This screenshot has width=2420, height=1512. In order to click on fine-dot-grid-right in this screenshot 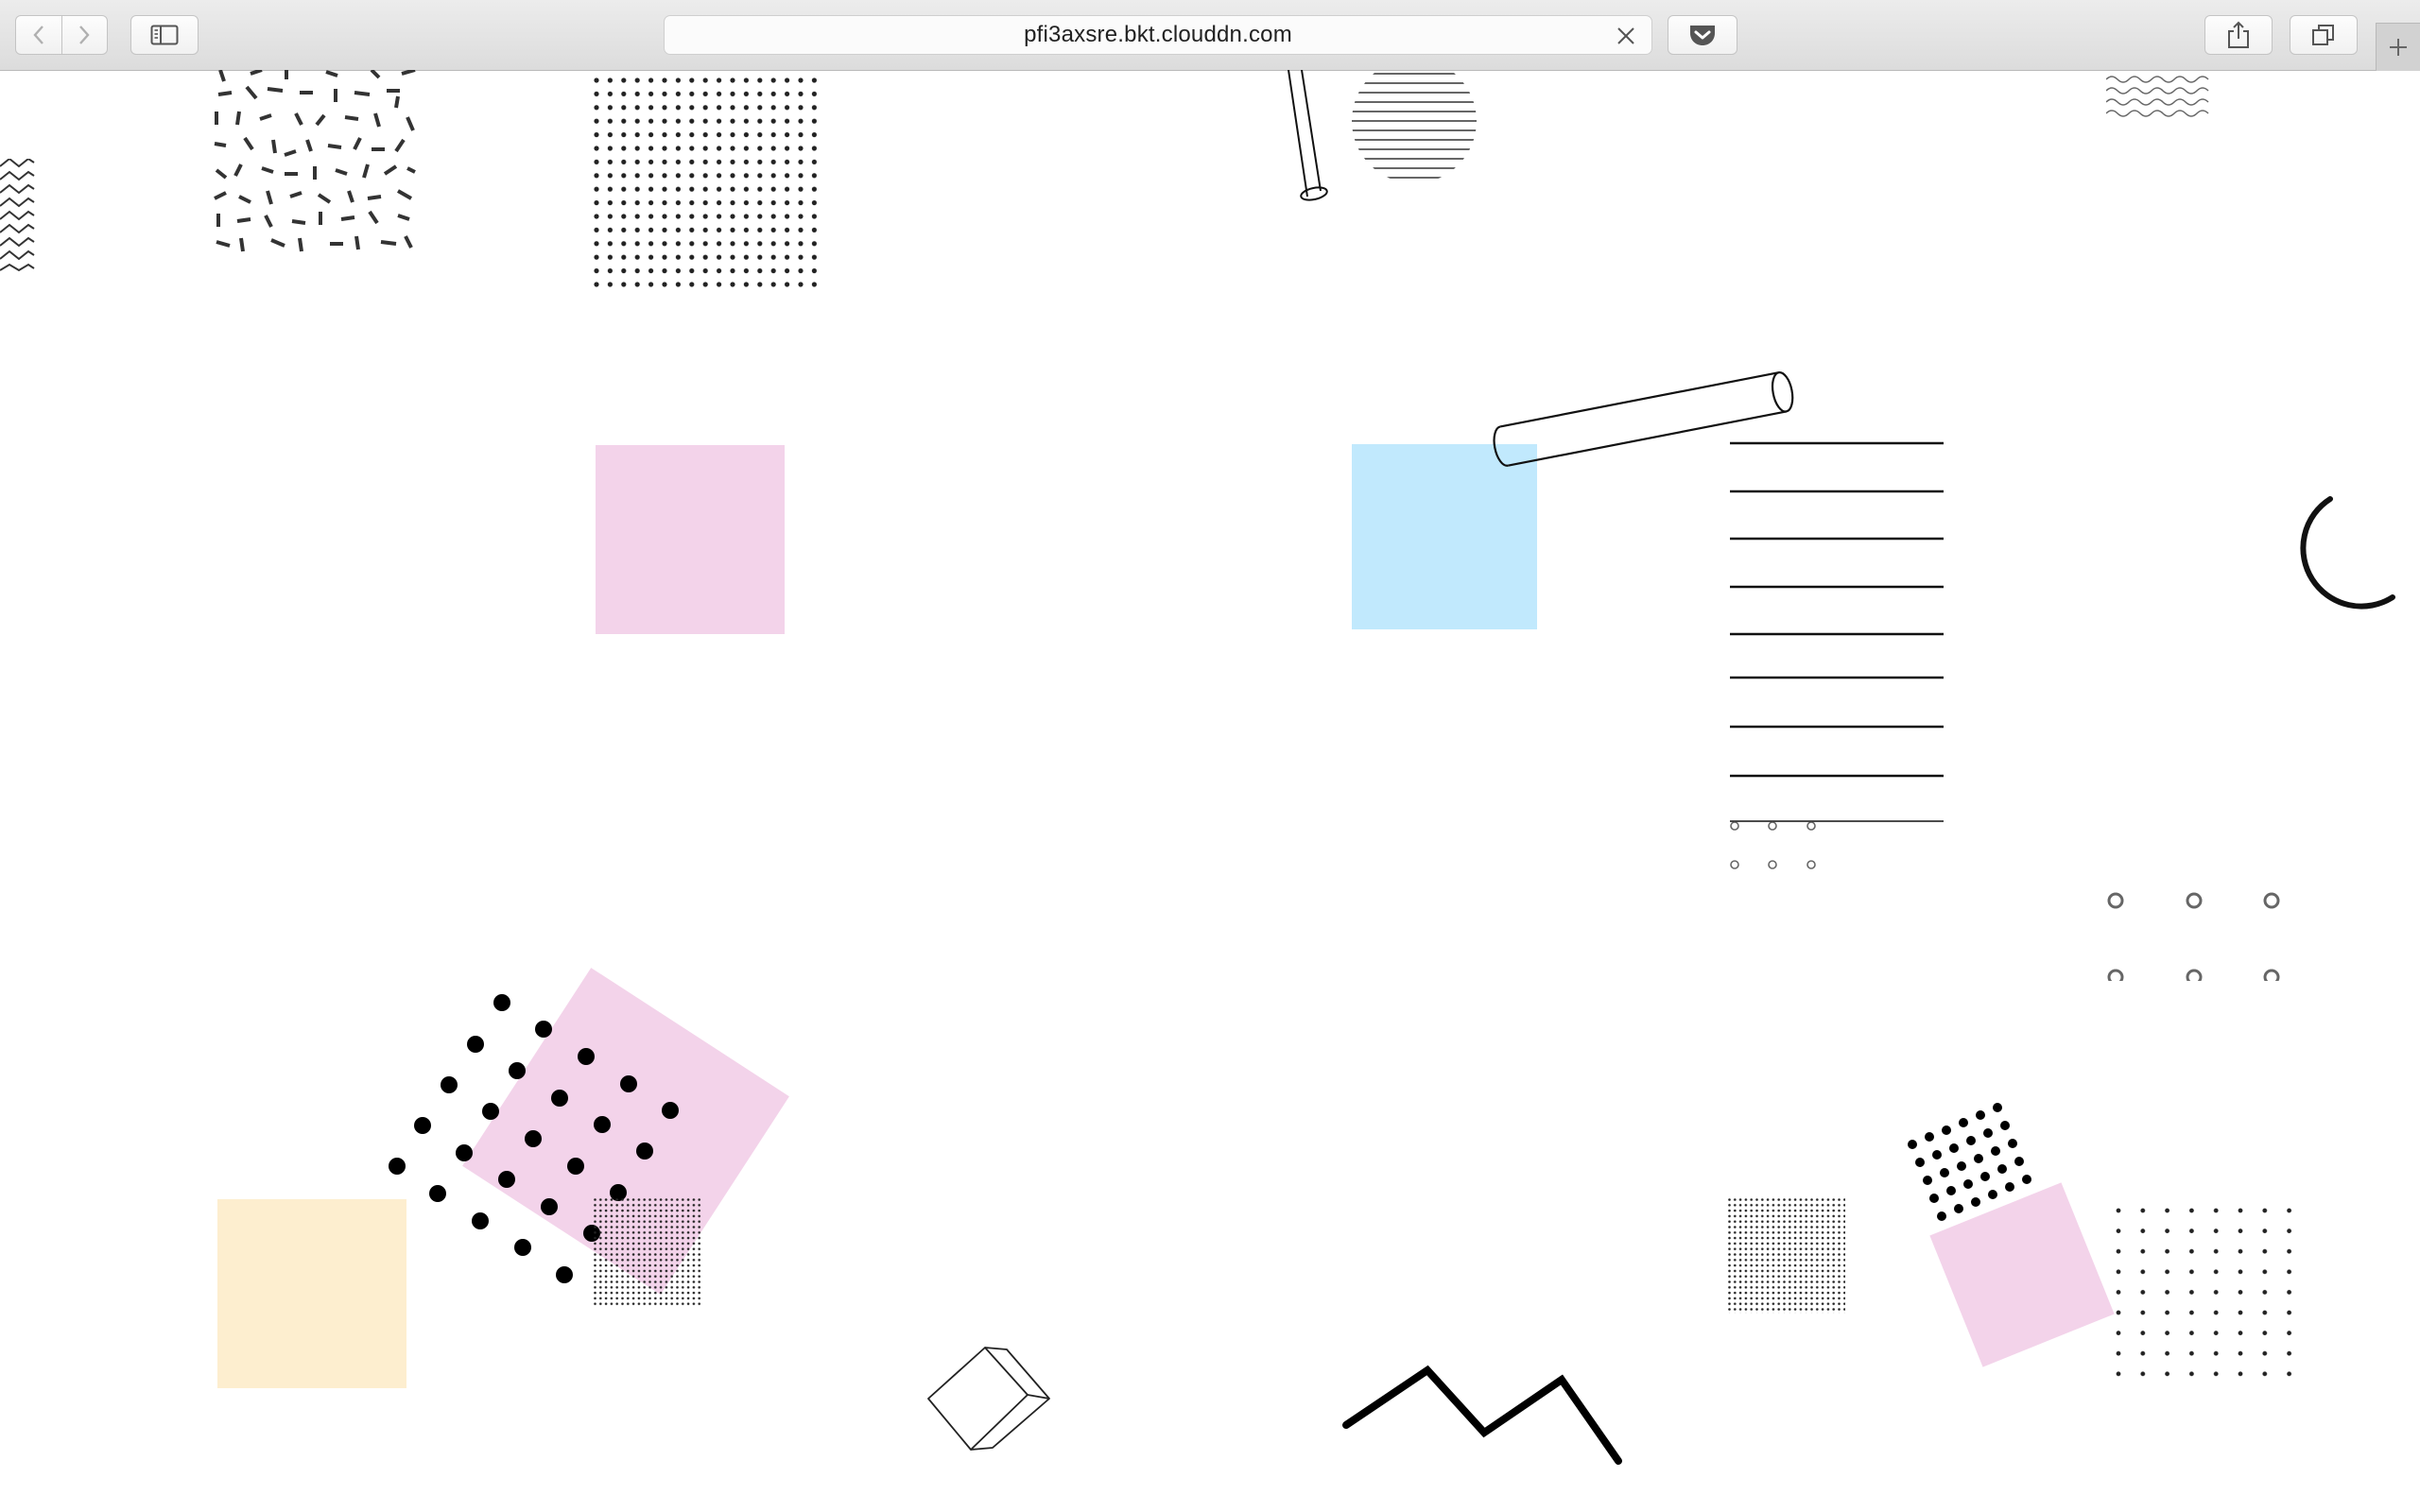, I will do `click(1786, 1256)`.